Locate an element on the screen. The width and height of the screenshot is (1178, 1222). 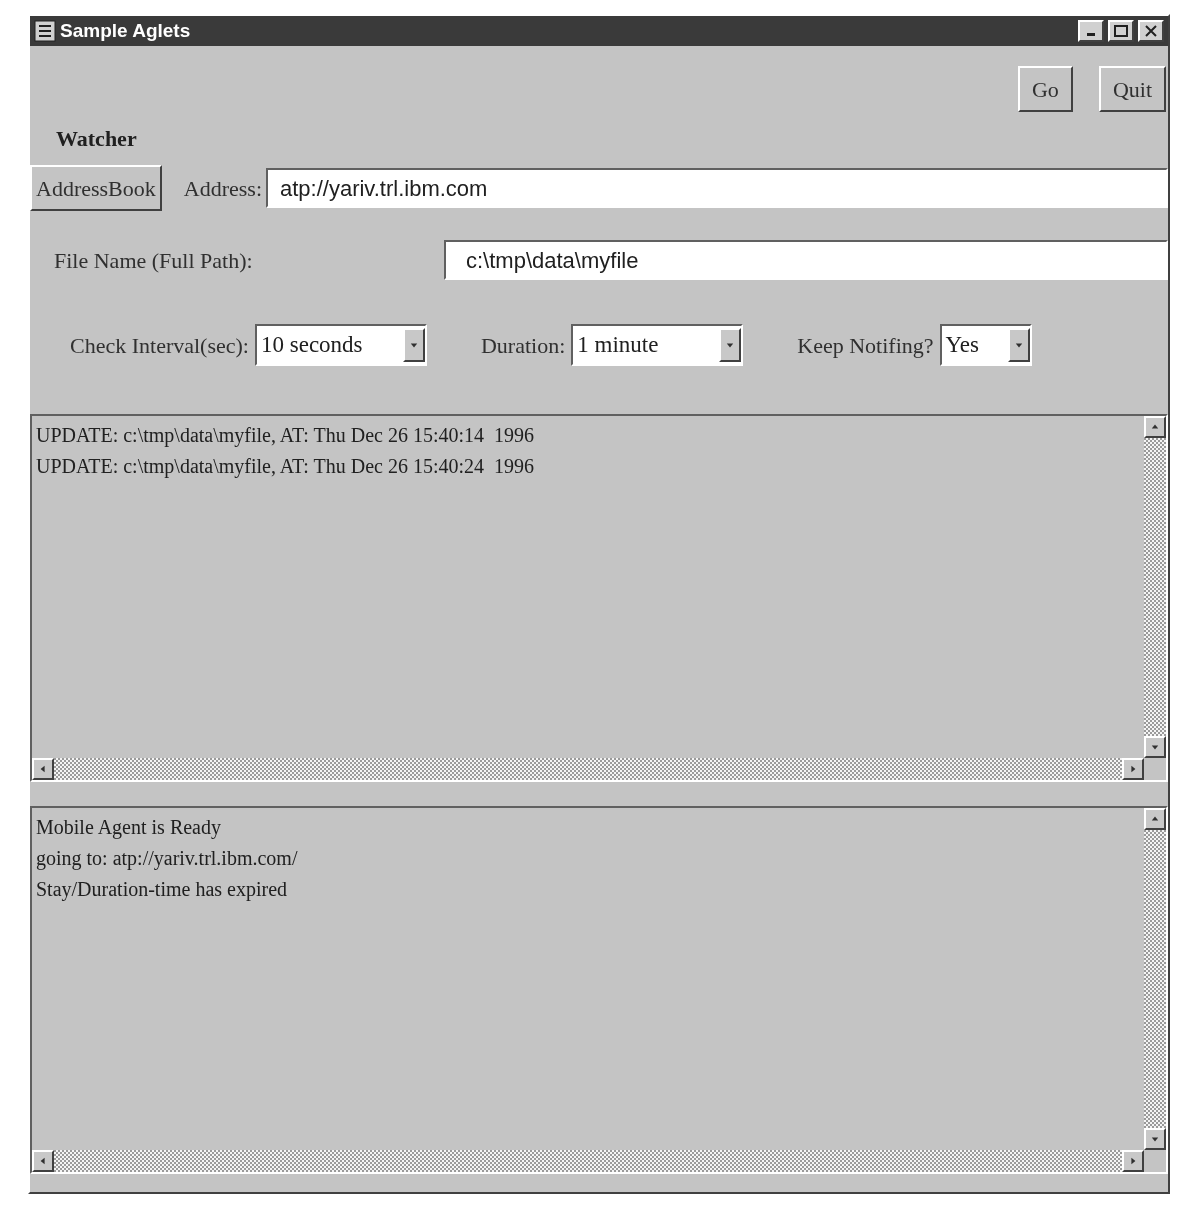
action-button: Go is located at coordinates (1045, 89).